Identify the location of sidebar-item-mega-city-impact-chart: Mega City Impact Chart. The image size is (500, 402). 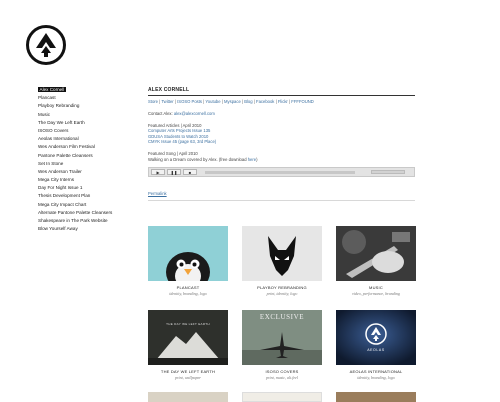
(88, 205).